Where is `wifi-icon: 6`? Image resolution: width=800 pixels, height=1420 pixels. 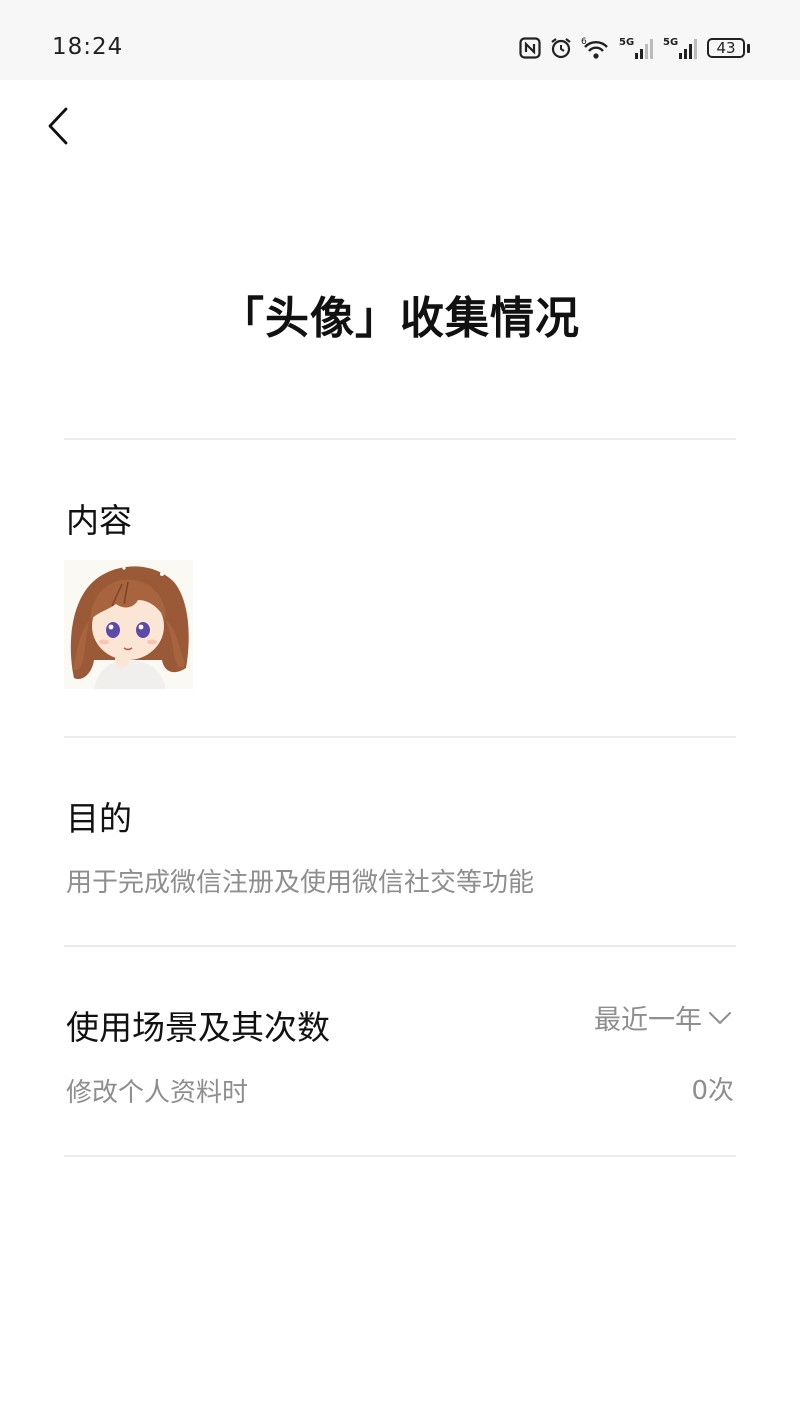 wifi-icon: 6 is located at coordinates (596, 48).